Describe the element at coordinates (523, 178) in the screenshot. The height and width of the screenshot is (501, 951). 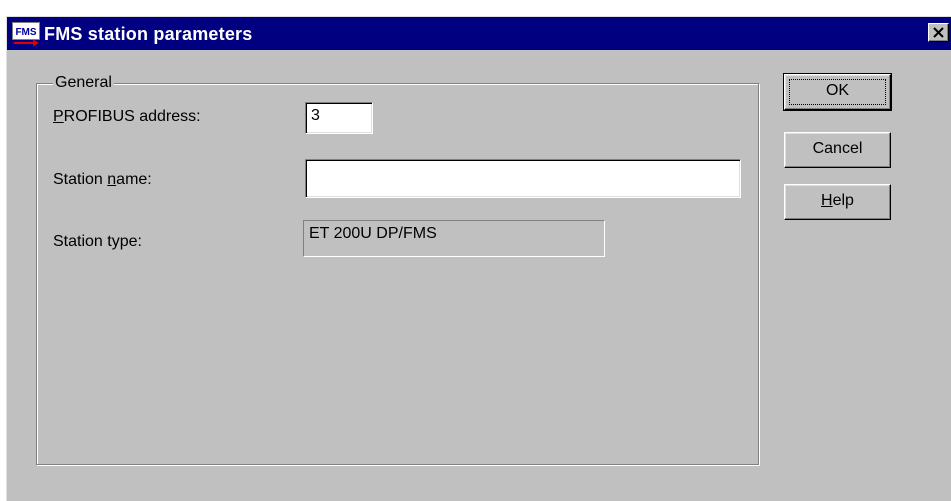
I see `station-name-input` at that location.